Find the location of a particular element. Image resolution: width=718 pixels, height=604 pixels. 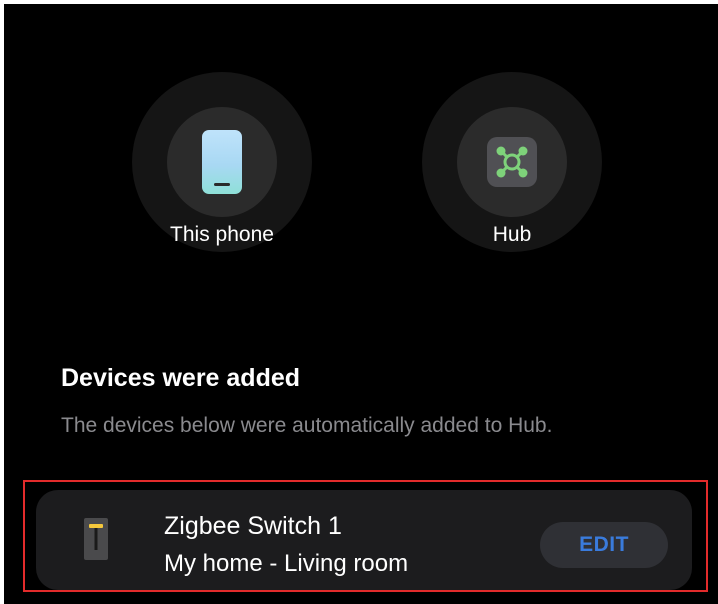

hub-circle is located at coordinates (512, 162).